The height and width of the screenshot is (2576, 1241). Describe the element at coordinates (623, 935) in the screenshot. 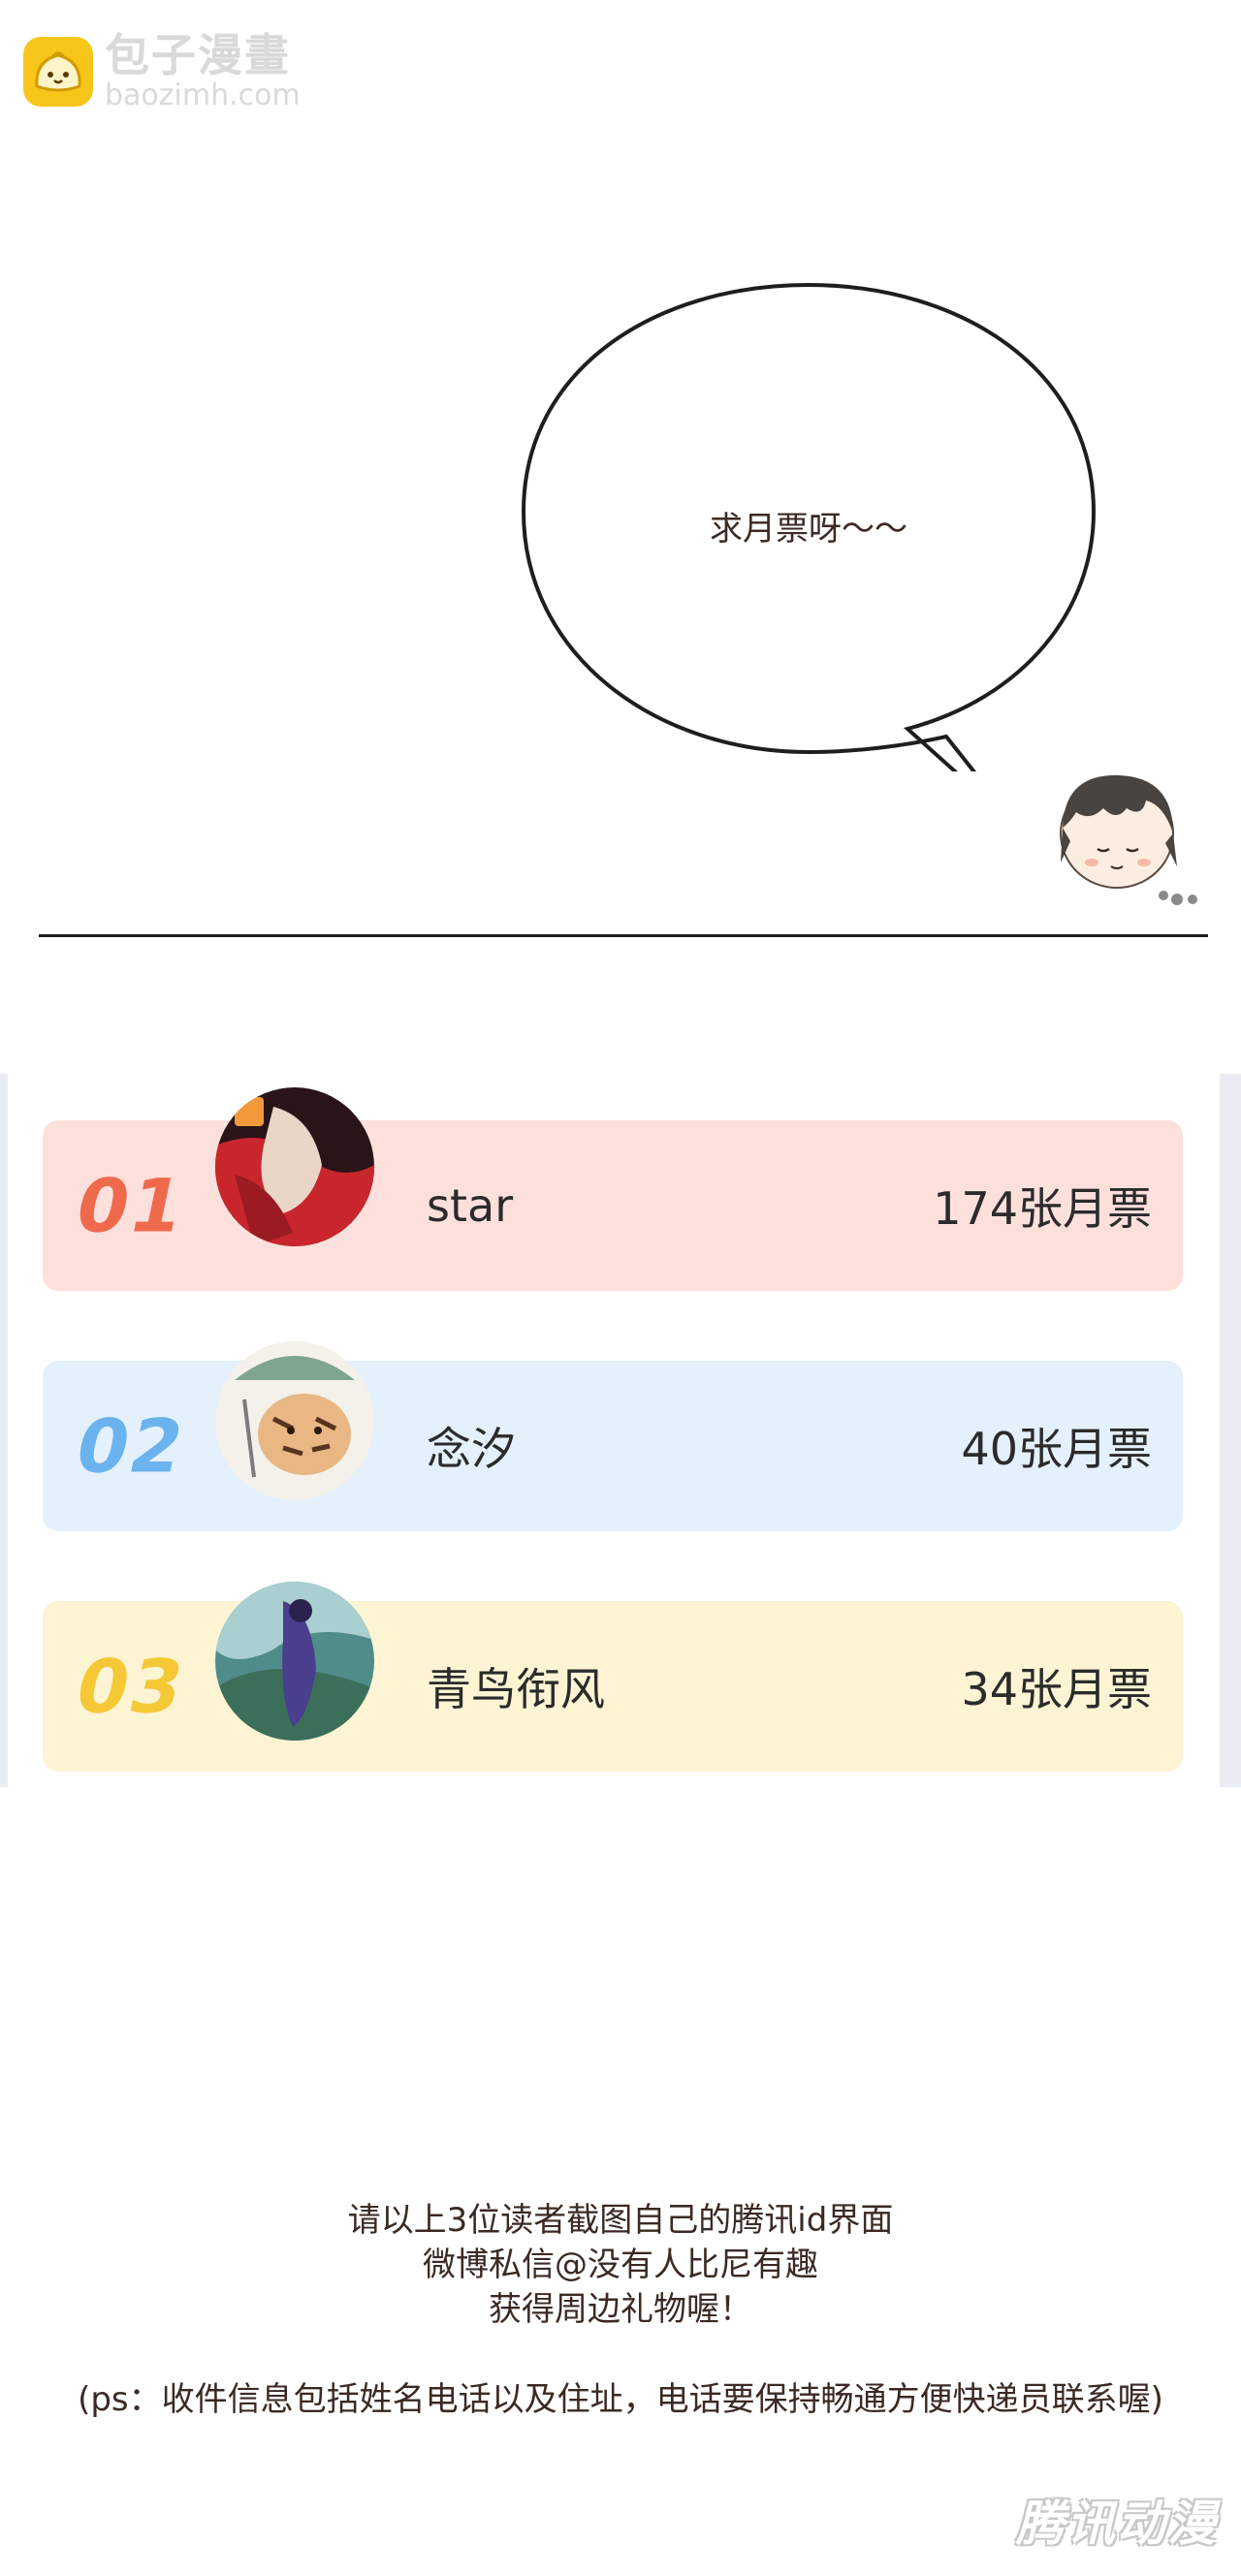

I see `section-divider` at that location.